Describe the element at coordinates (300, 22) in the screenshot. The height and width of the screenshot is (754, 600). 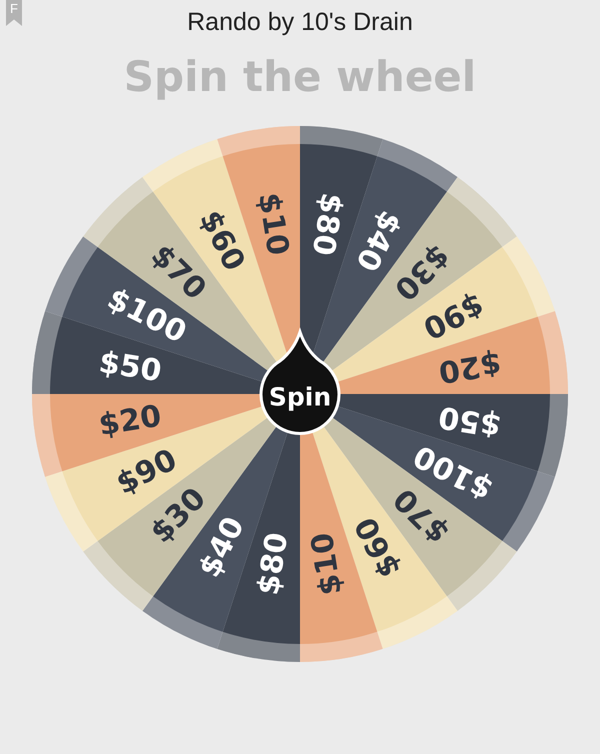
I see `page-title: Rando by 10's Drain` at that location.